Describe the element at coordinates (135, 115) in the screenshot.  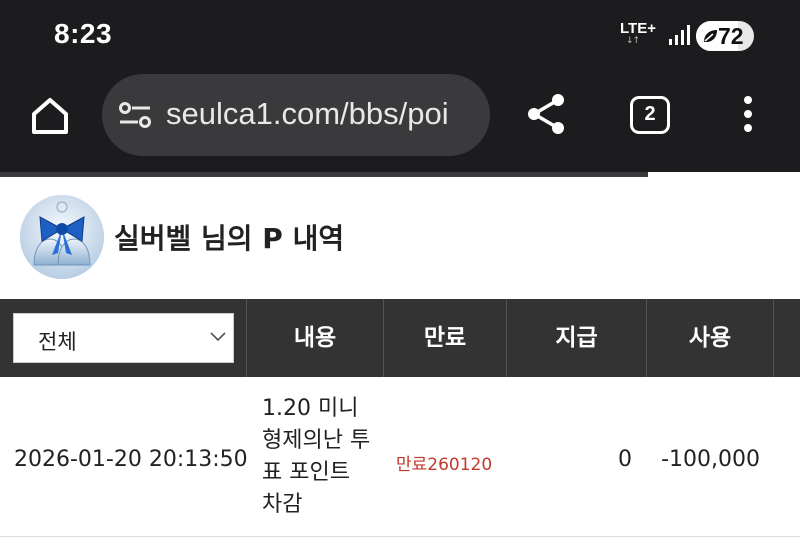
I see `site-settings-icon` at that location.